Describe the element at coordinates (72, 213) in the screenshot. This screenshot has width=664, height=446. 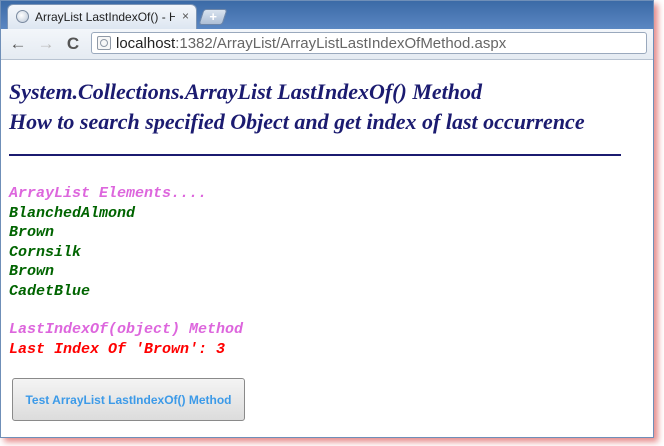
I see `list-item: BlanchedAlmond` at that location.